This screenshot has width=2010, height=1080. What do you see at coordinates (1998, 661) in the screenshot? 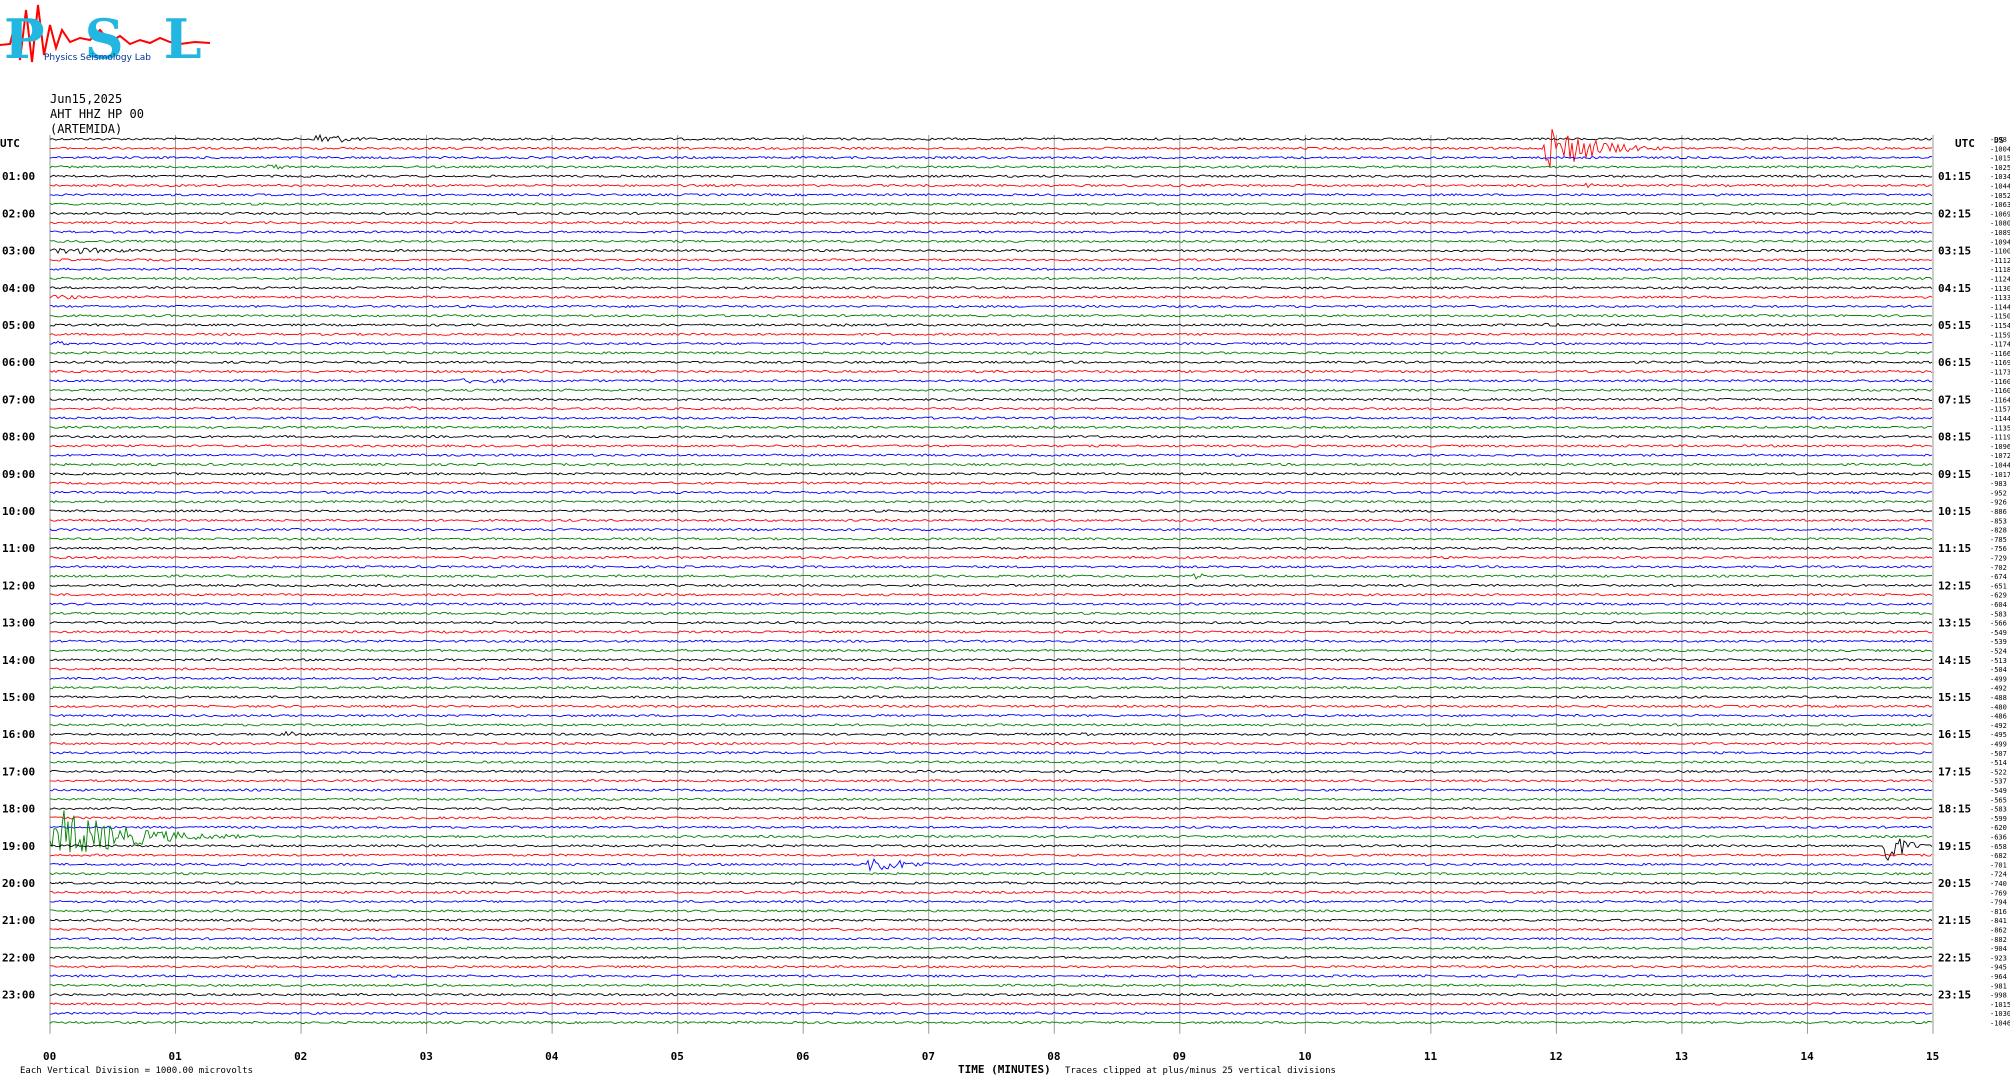
I see `offset-label: -513` at bounding box center [1998, 661].